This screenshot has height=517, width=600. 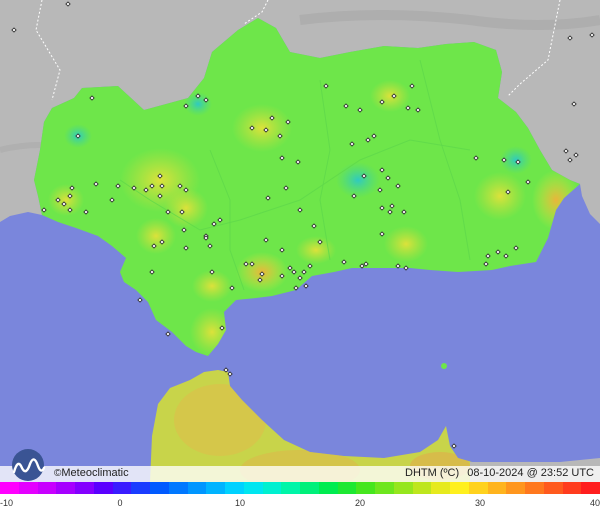 I want to click on scale-tick-label: 0, so click(x=120, y=503).